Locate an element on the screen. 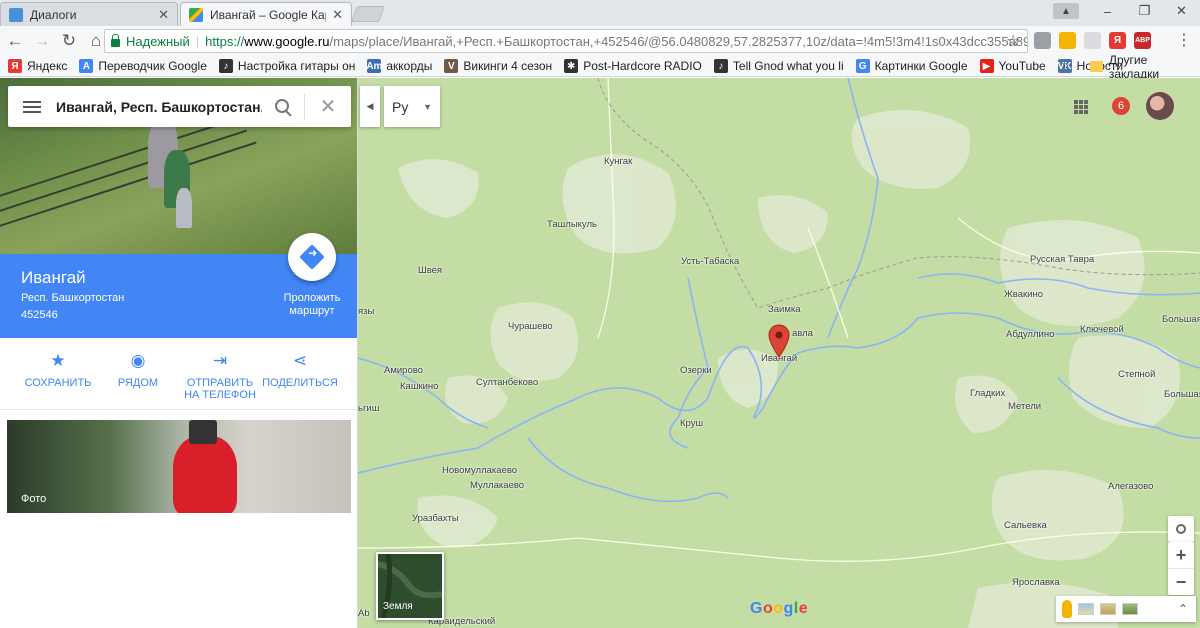  bookmark-gnod: ♪ Tell Gnod what you li is located at coordinates (778, 66).